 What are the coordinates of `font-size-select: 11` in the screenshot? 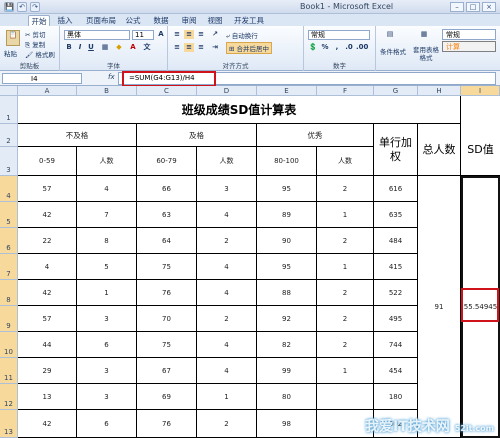 It's located at (143, 35).